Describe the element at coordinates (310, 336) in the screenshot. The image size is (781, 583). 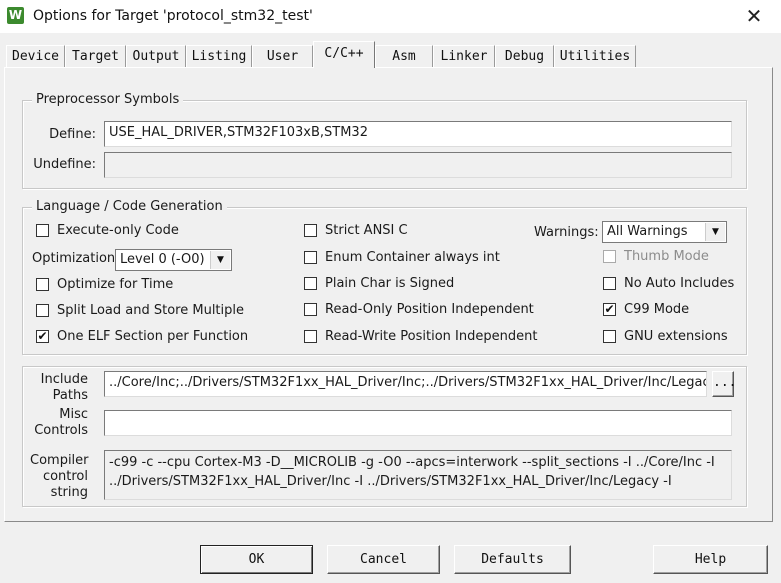
I see `rw-position-checkbox` at that location.